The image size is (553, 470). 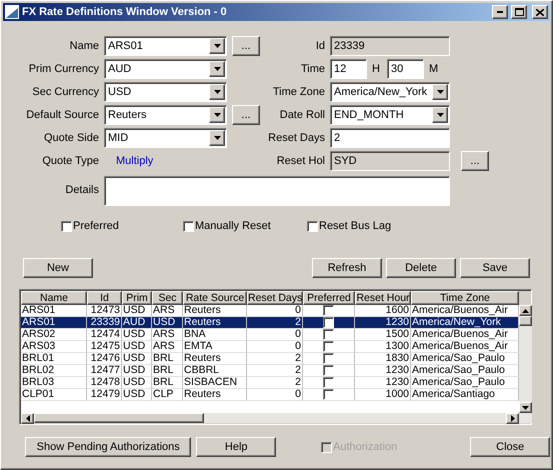 I want to click on dropdown-field: END_MONTH, so click(x=390, y=115).